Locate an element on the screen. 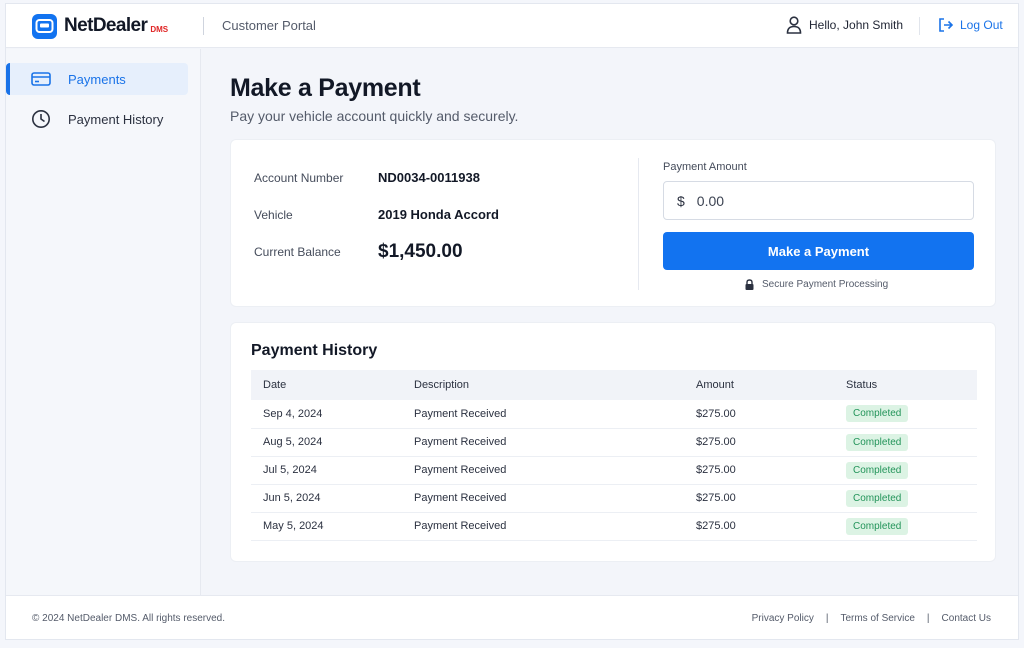  page-title: Make a Payment is located at coordinates (325, 88).